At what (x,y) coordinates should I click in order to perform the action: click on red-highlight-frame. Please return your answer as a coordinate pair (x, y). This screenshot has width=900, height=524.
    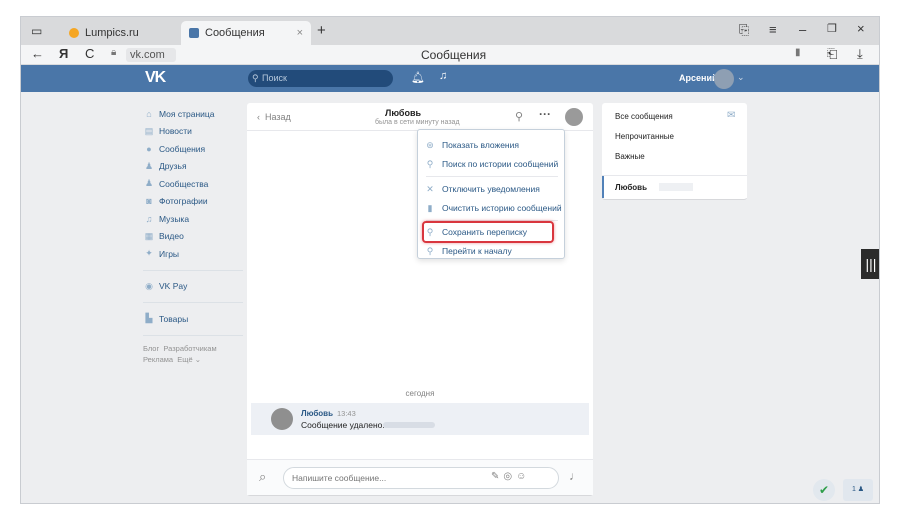
    Looking at the image, I should click on (488, 232).